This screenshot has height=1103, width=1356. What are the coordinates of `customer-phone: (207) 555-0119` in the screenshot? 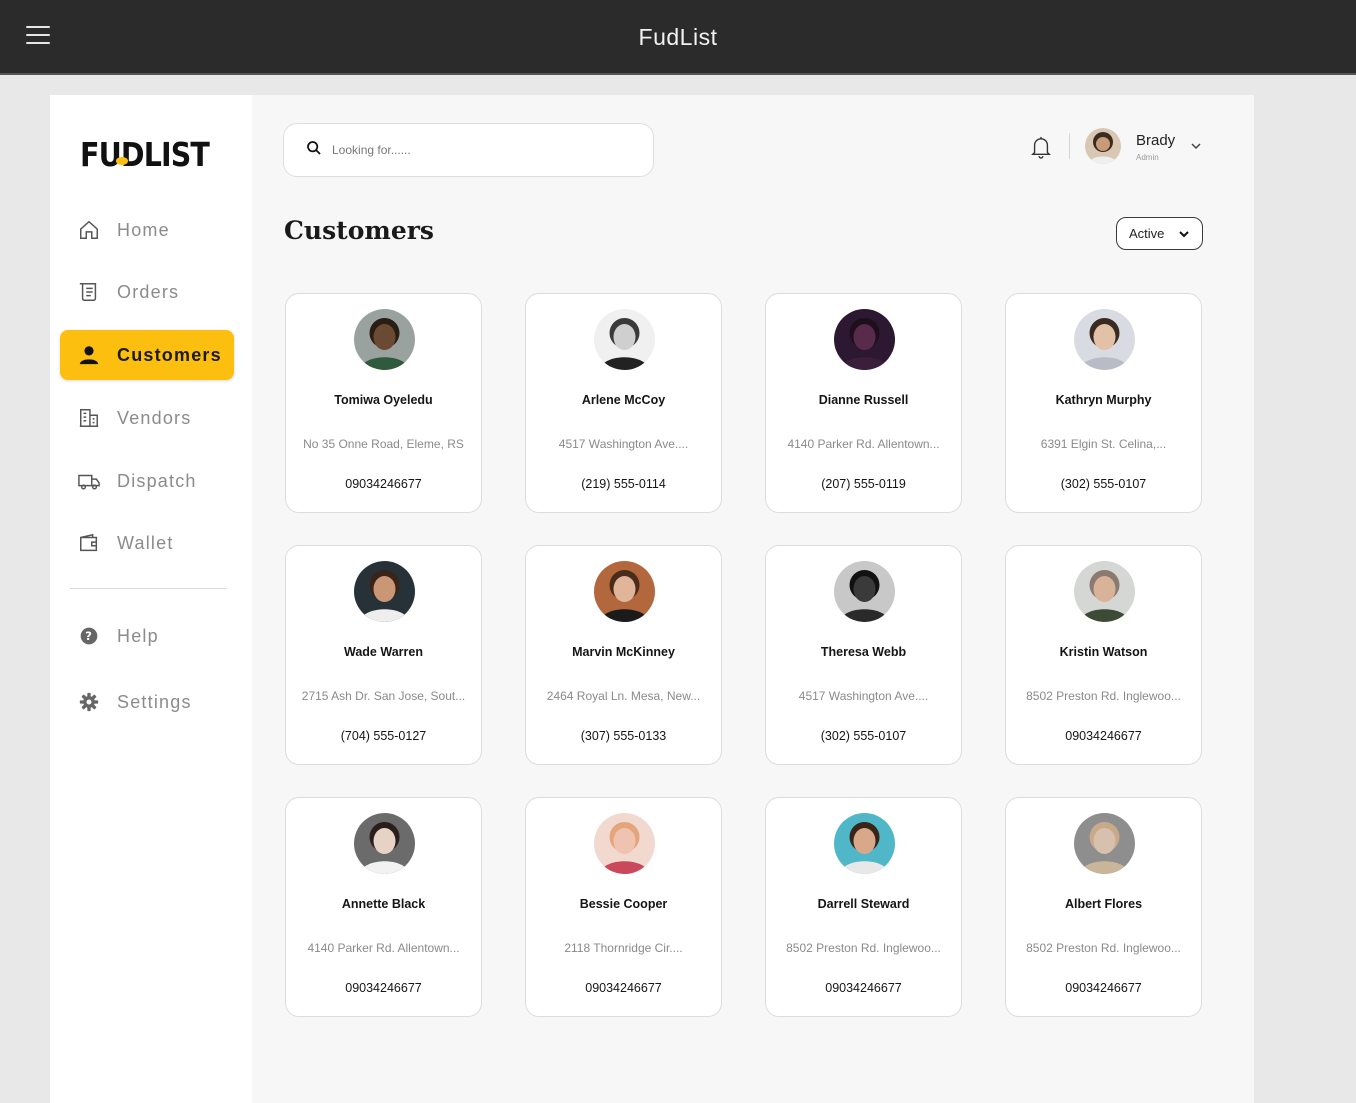 It's located at (863, 484).